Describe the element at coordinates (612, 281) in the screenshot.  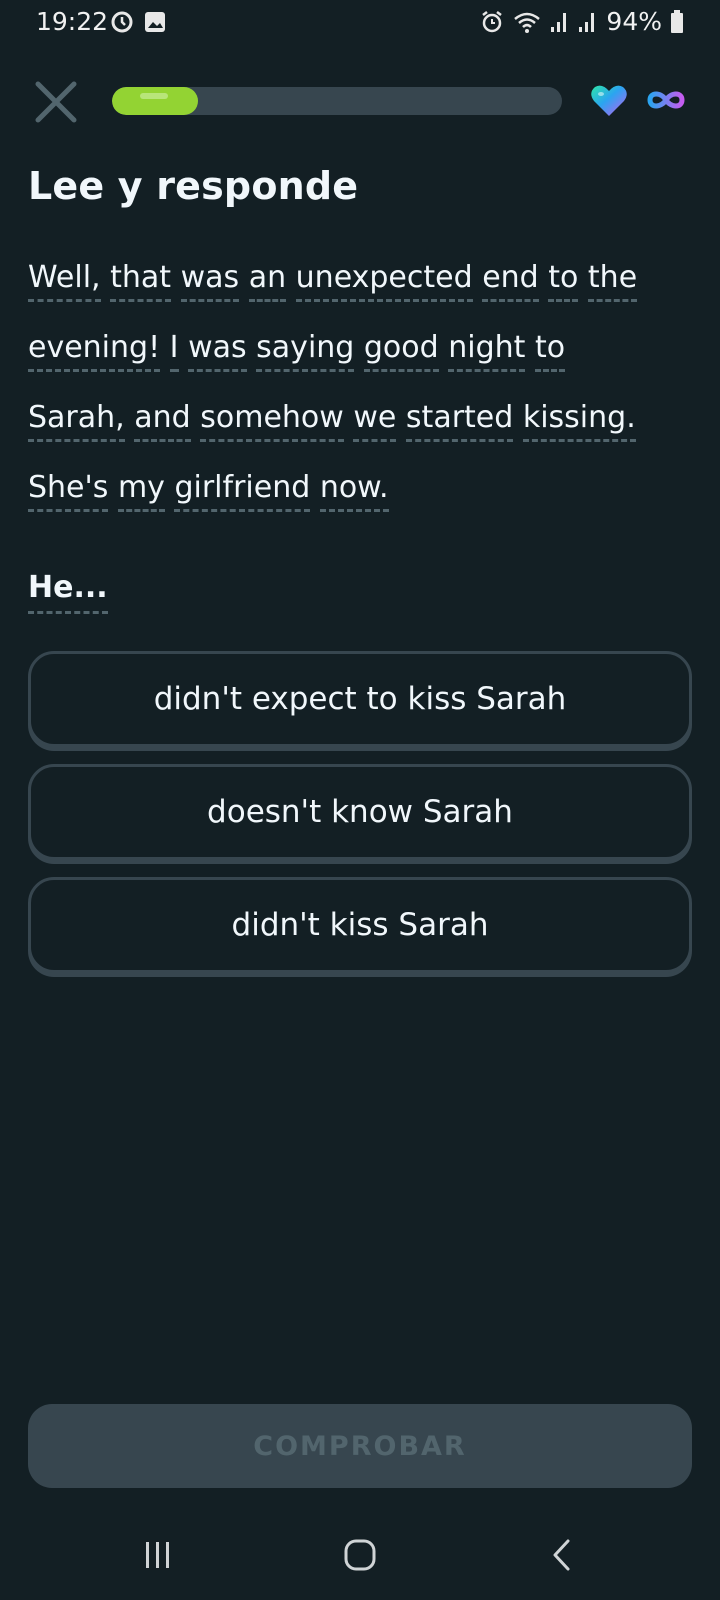
I see `passage-word: the` at that location.